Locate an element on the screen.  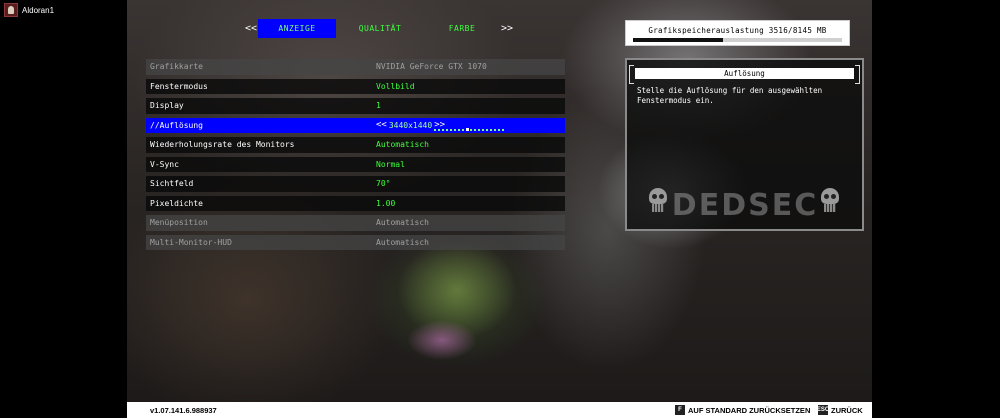
vram-usage-box: Grafikspeicherauslastung 3516/8145 MB is located at coordinates (737, 33).